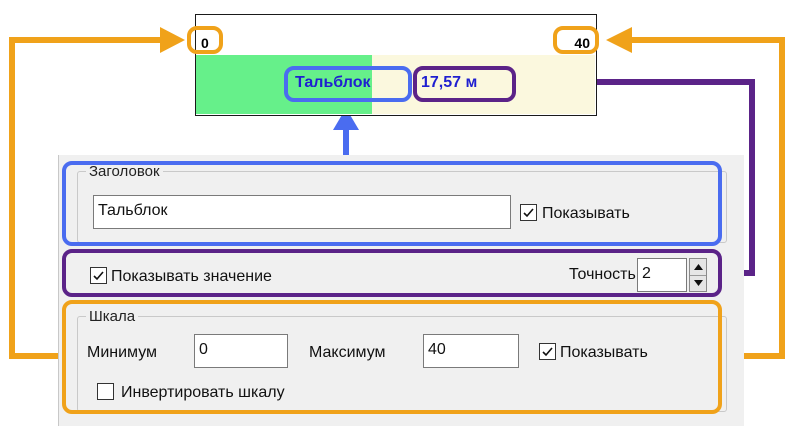  I want to click on highlight-gauge-value, so click(464, 84).